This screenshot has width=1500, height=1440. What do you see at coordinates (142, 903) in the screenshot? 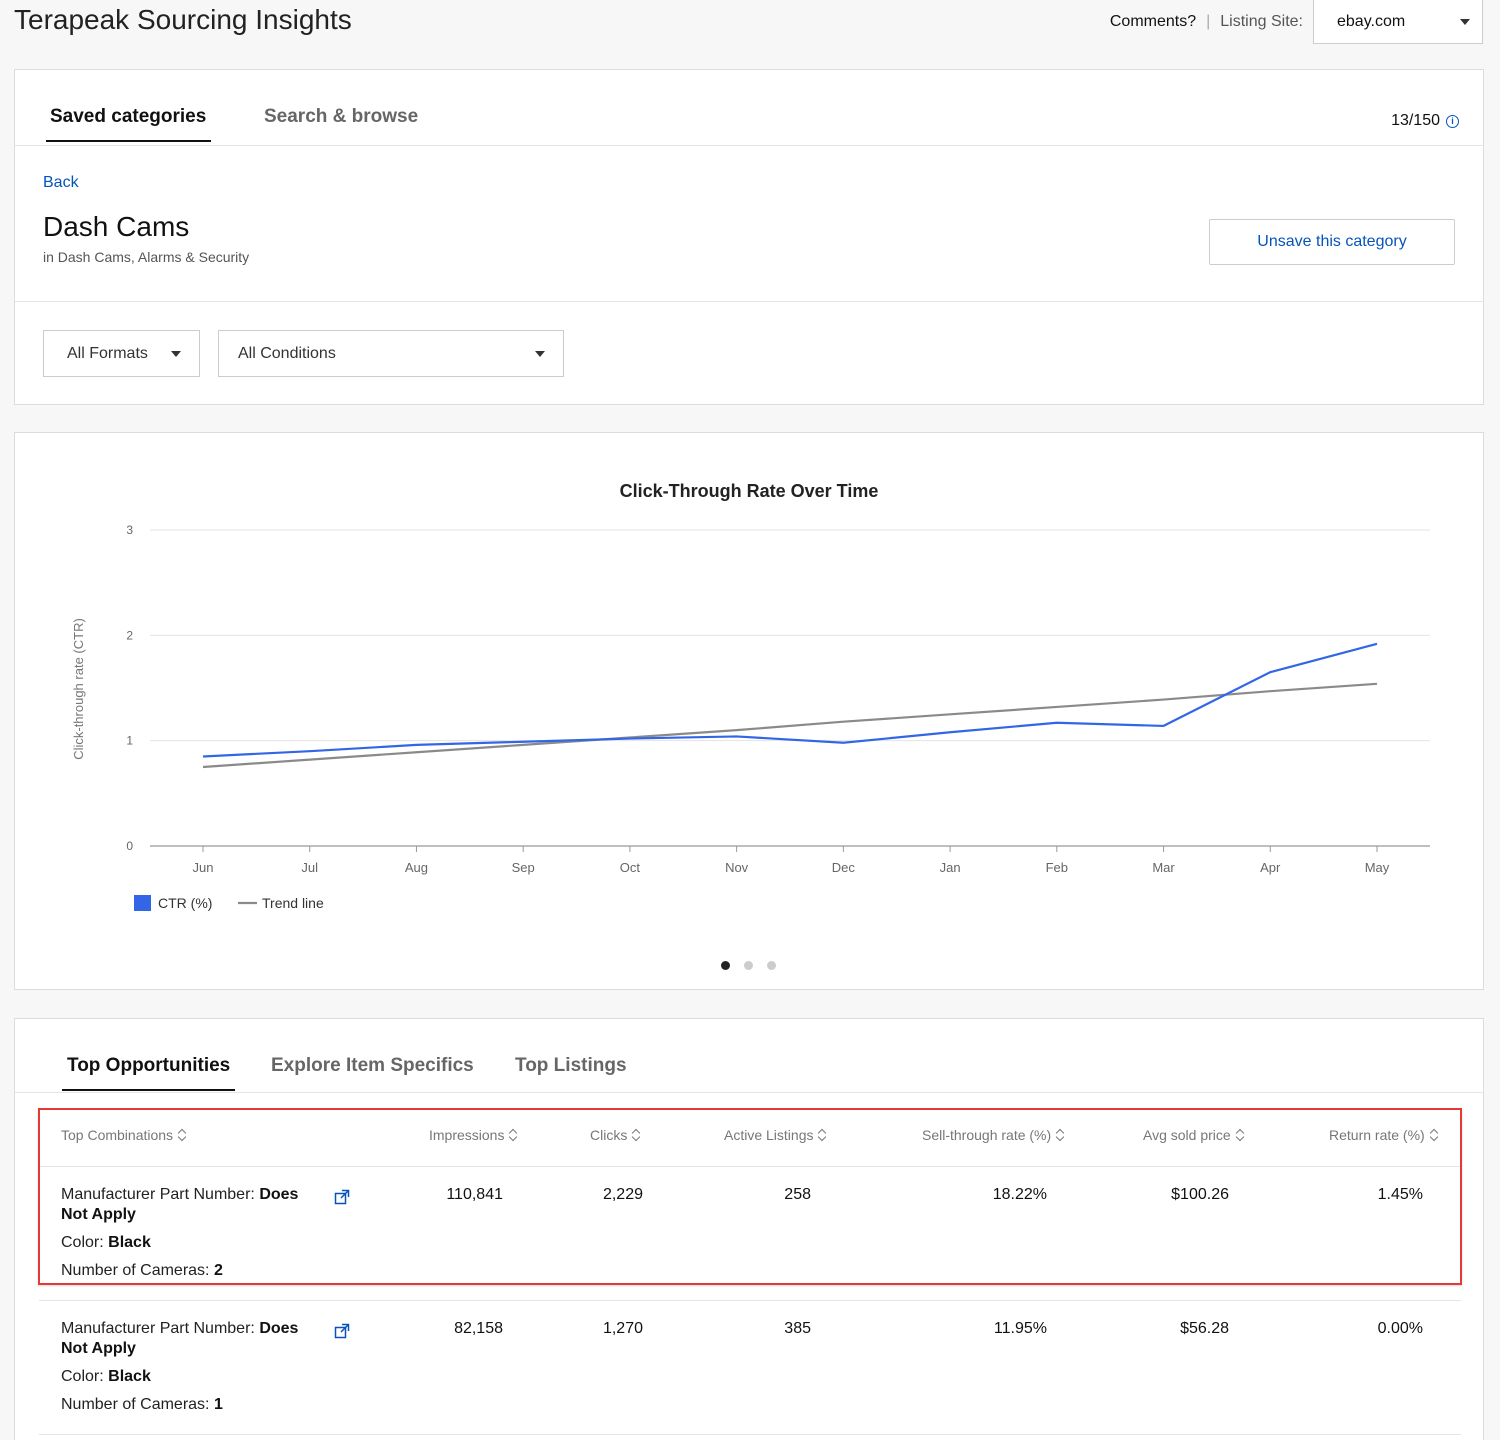
I see `legend-swatch-ctr` at bounding box center [142, 903].